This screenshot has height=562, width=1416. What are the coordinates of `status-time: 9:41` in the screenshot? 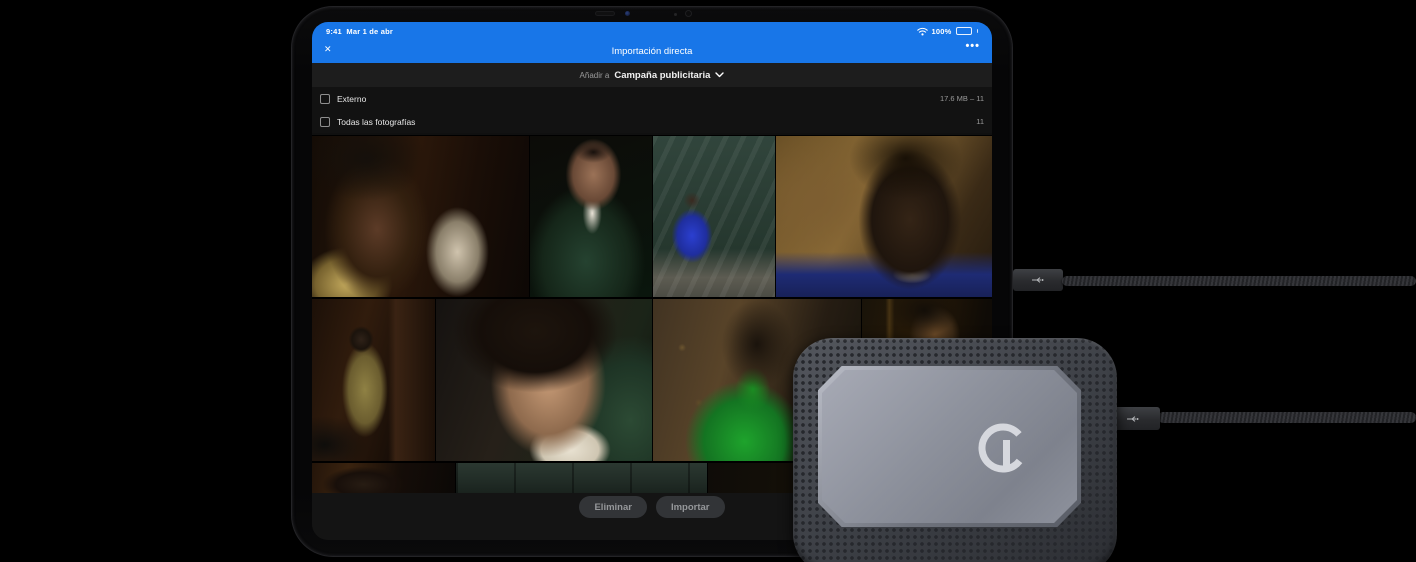 It's located at (334, 31).